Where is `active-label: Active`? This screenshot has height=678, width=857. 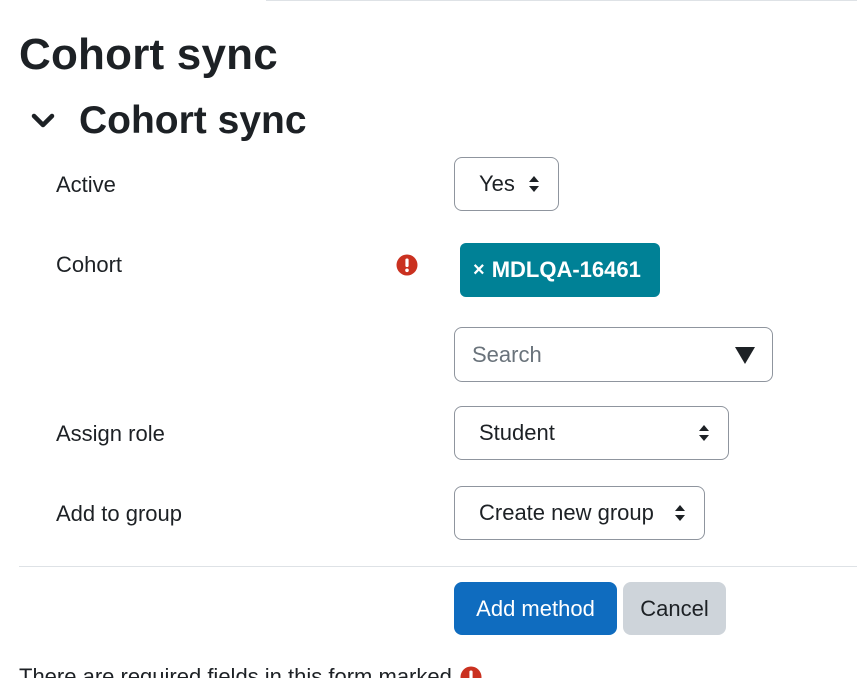
active-label: Active is located at coordinates (86, 184).